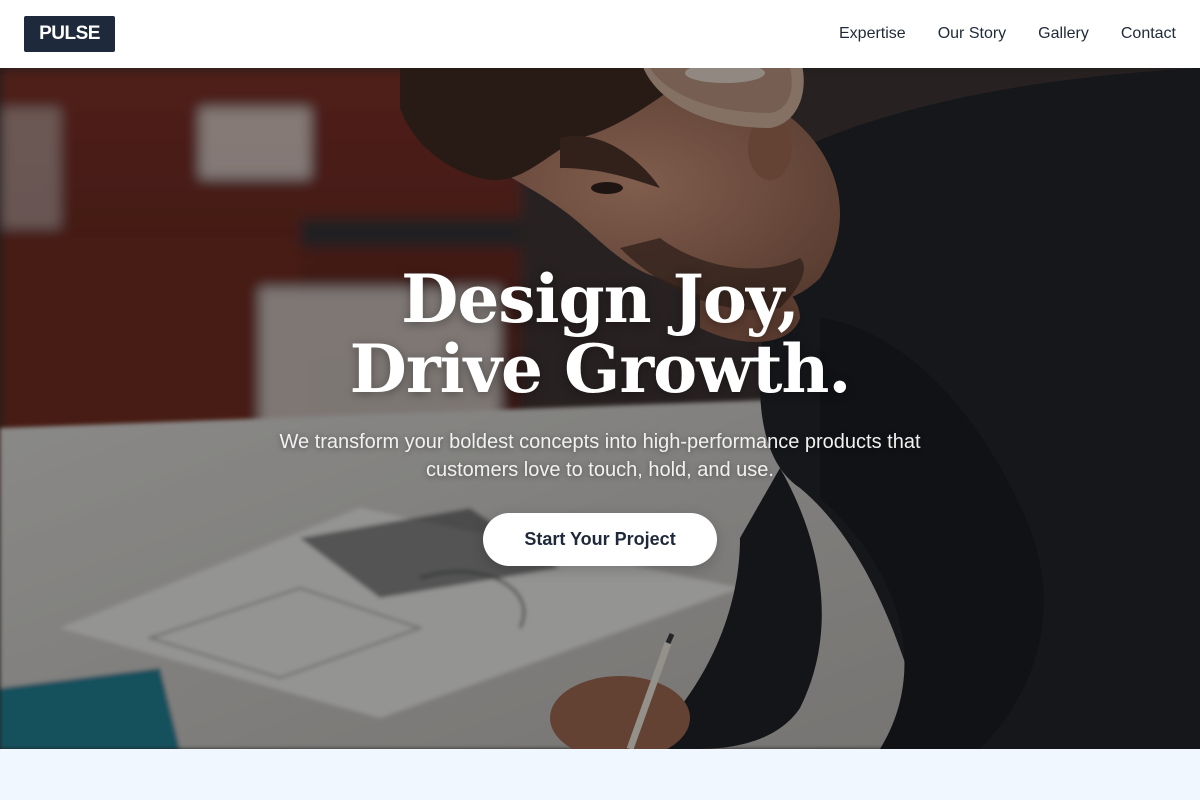  Describe the element at coordinates (872, 34) in the screenshot. I see `nav-link-expertise: Expertise` at that location.